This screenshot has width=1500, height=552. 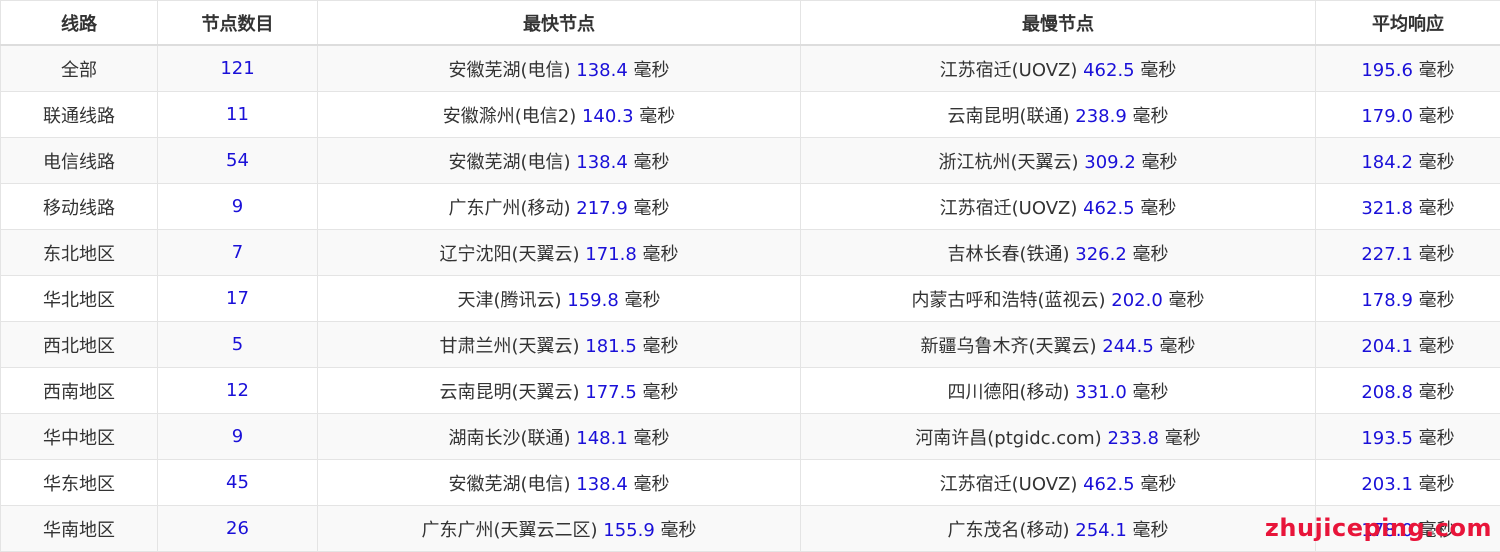 I want to click on route-name: 移动线路, so click(x=79, y=208).